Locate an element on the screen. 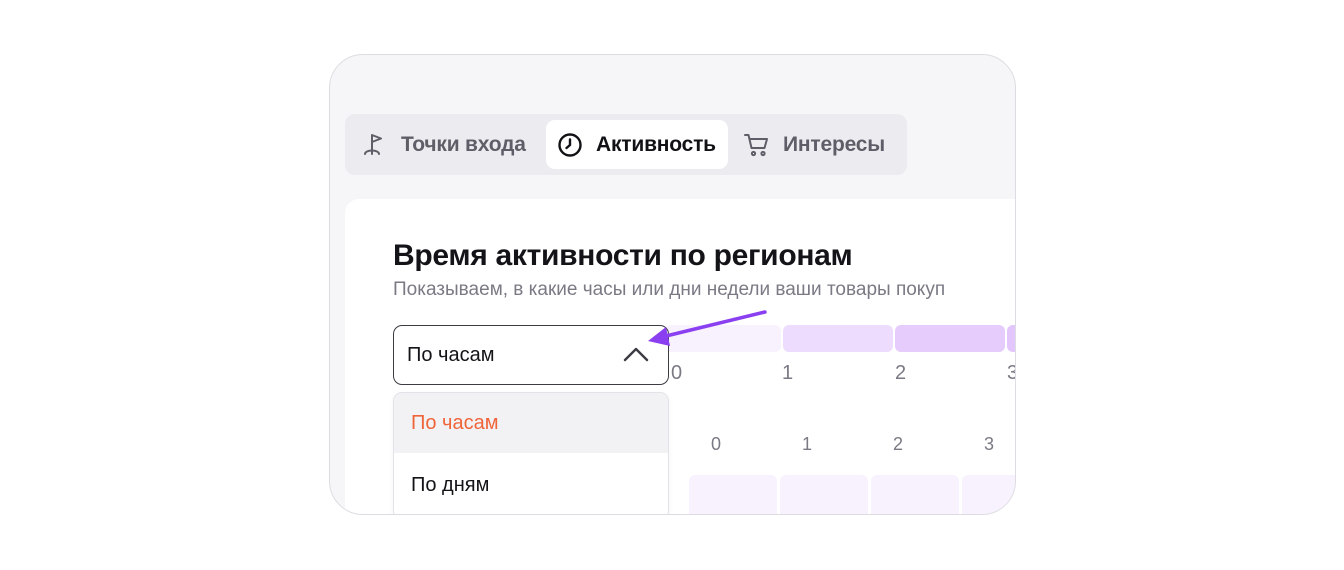 Image resolution: width=1344 pixels, height=570 pixels. option-by-days: По дням is located at coordinates (531, 484).